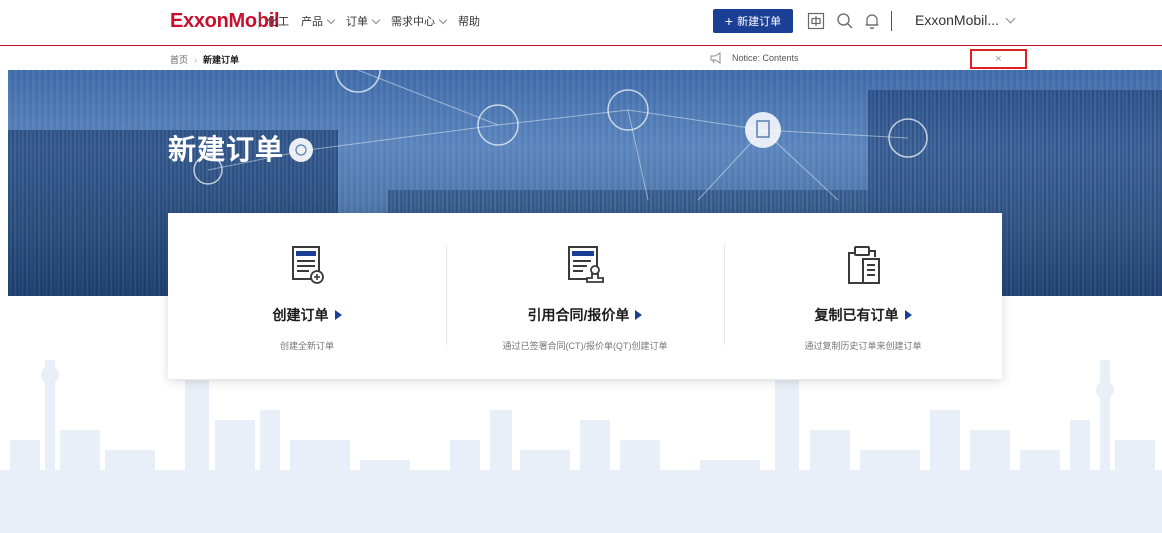  Describe the element at coordinates (585, 346) in the screenshot. I see `option-description: 通过已签署合同(CT)/报价单(QT)创建订单` at that location.